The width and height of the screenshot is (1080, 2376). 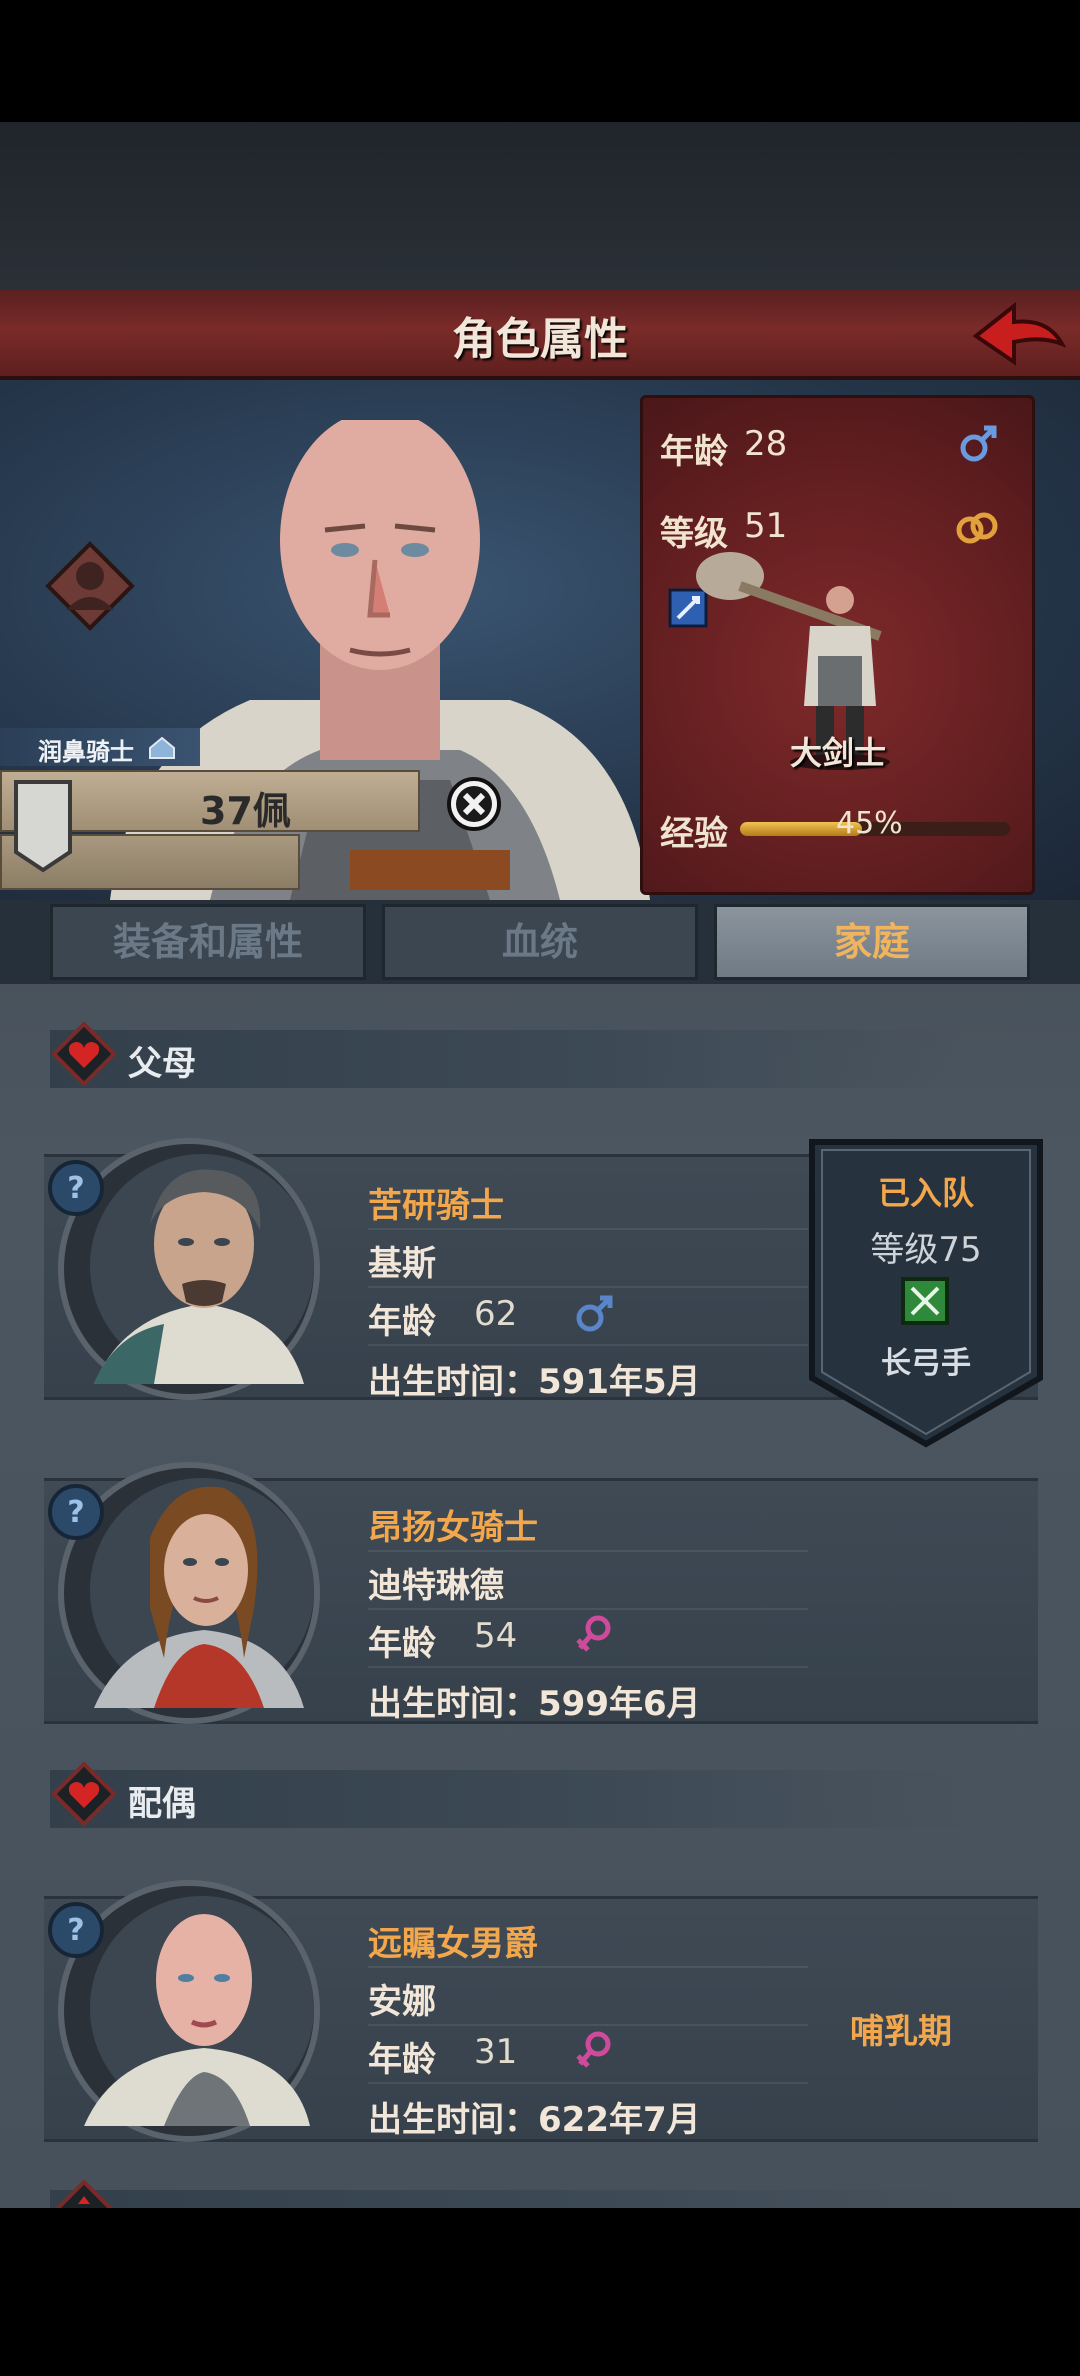 I want to click on member-title: 苦研骑士, so click(x=436, y=1206).